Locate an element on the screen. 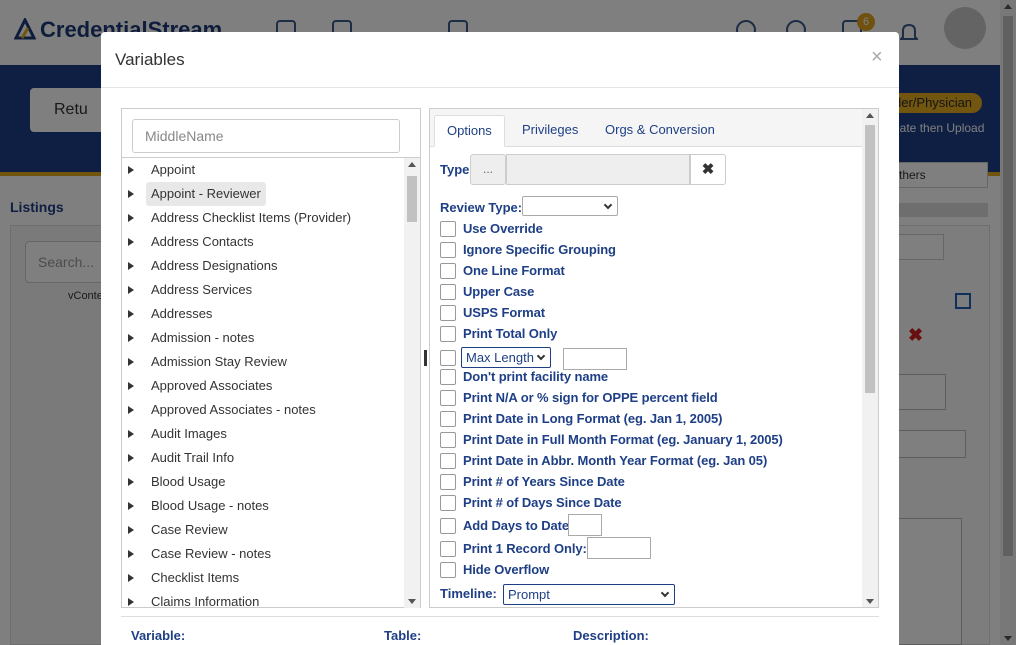 The image size is (1016, 645). footer-divider is located at coordinates (500, 616).